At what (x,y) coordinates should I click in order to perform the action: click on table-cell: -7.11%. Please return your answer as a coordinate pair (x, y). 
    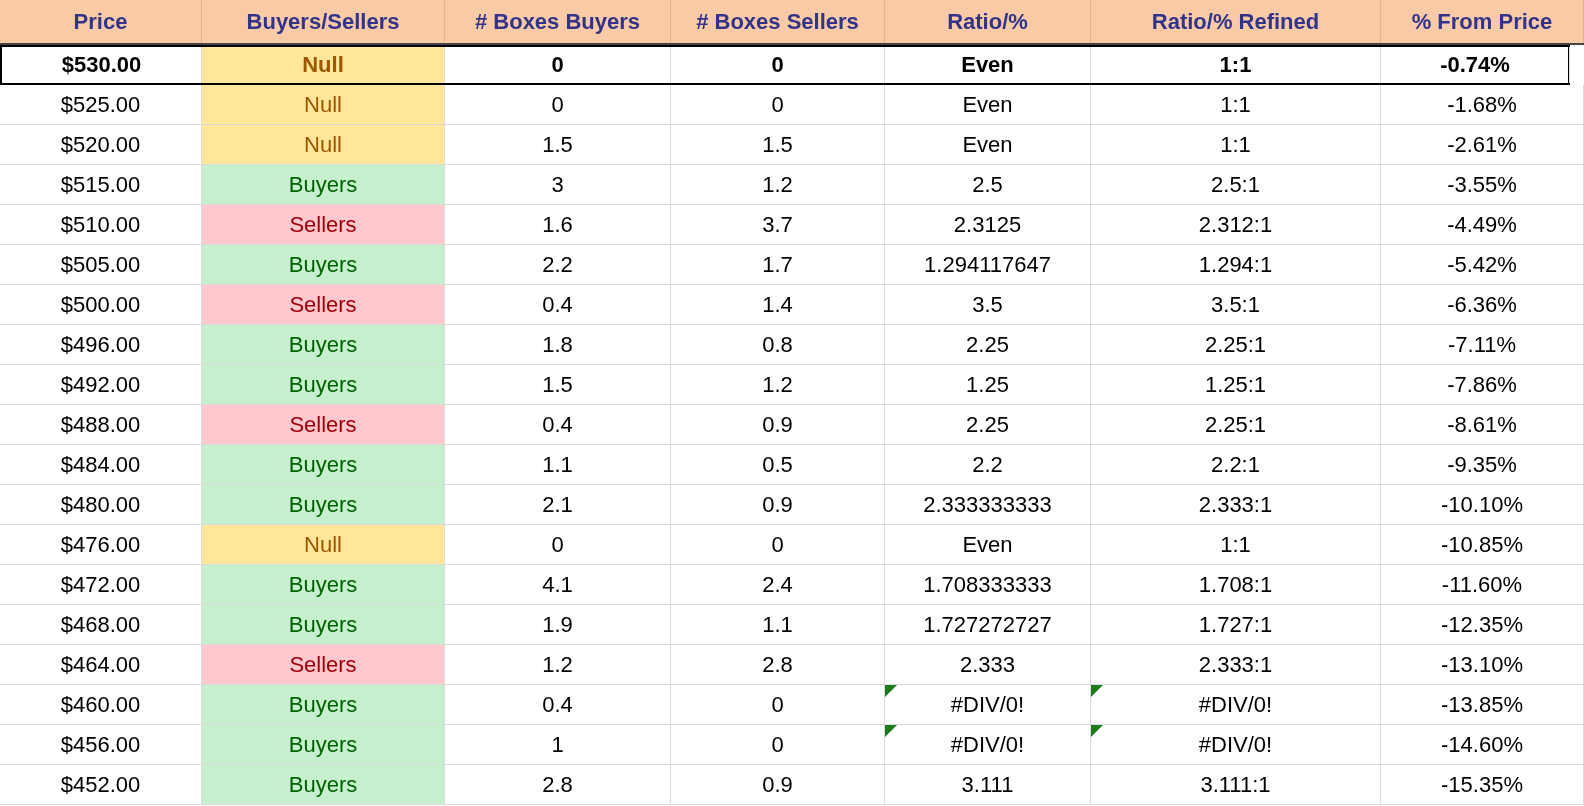
    Looking at the image, I should click on (1482, 344).